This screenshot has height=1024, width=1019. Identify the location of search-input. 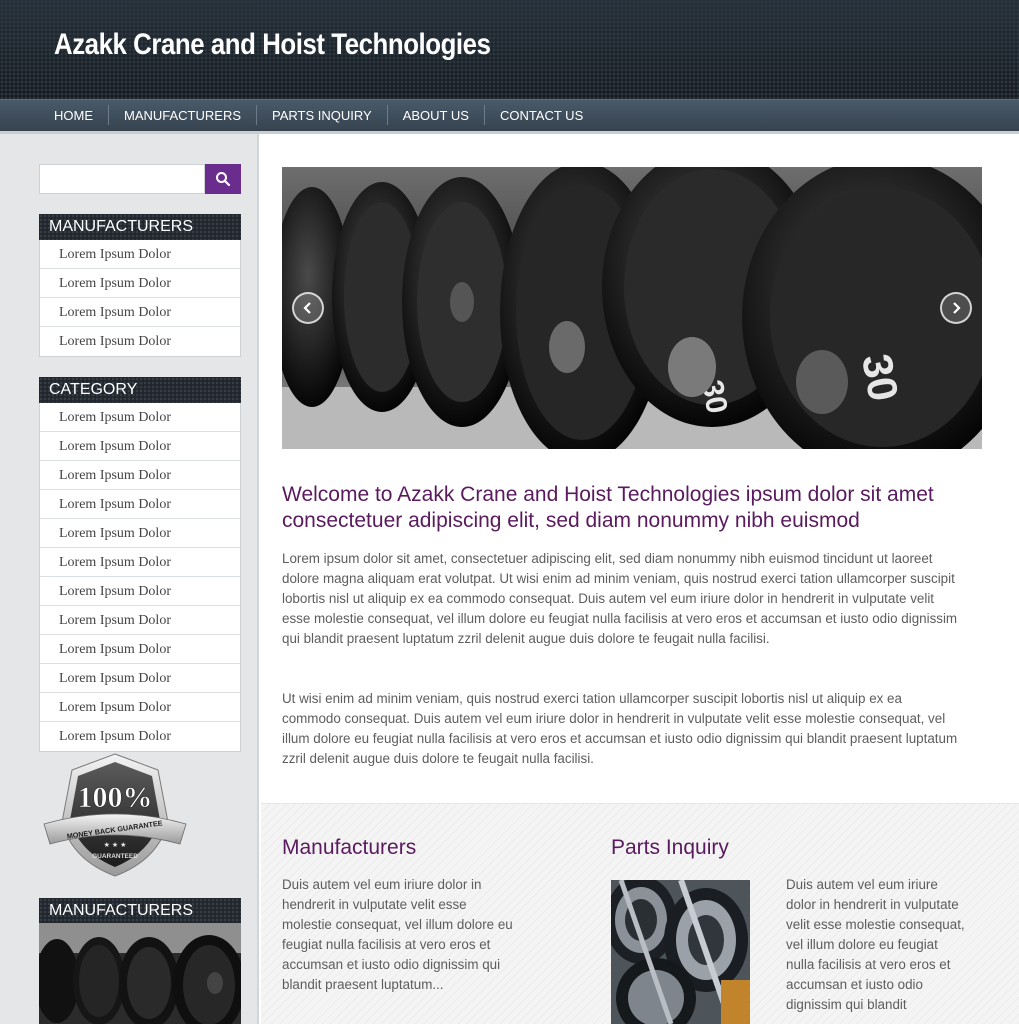
(122, 179).